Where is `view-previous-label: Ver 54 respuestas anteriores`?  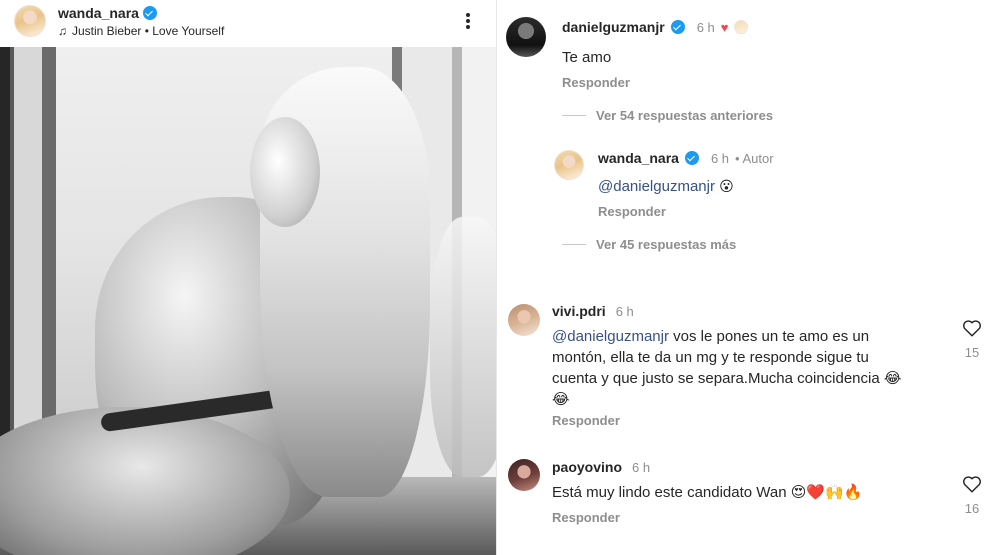 view-previous-label: Ver 54 respuestas anteriores is located at coordinates (684, 115).